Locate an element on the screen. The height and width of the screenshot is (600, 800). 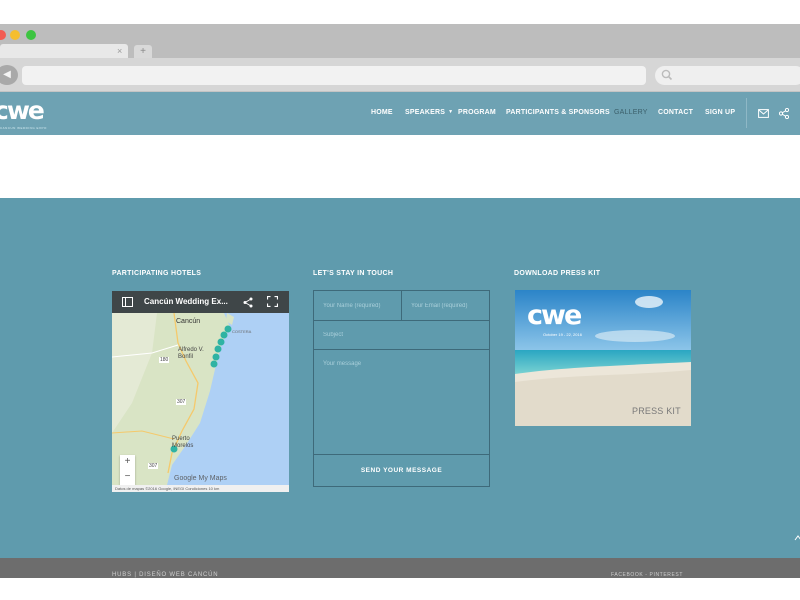
address-bar is located at coordinates (334, 75).